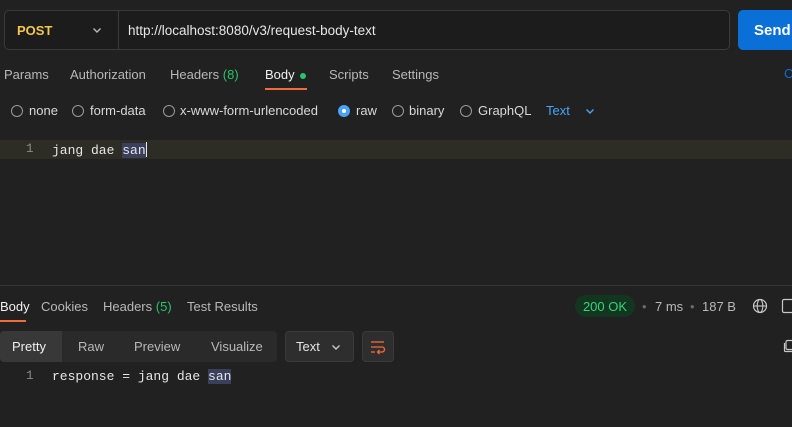 This screenshot has height=427, width=792. What do you see at coordinates (146, 149) in the screenshot?
I see `text-caret` at bounding box center [146, 149].